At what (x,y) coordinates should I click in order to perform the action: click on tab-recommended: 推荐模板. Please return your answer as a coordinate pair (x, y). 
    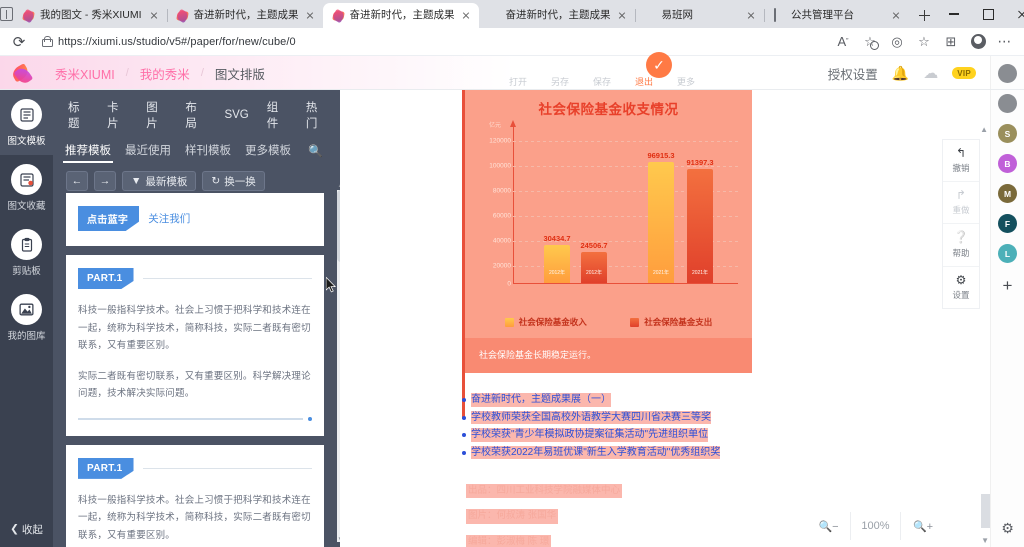
    Looking at the image, I should click on (88, 151).